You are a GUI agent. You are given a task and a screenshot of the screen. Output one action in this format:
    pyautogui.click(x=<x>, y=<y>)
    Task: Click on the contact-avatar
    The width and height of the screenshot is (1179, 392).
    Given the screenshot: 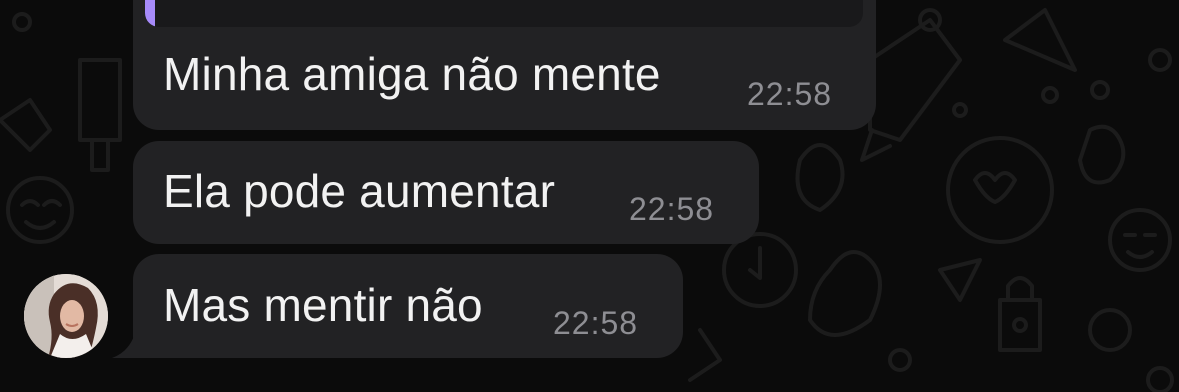 What is the action you would take?
    pyautogui.click(x=66, y=316)
    